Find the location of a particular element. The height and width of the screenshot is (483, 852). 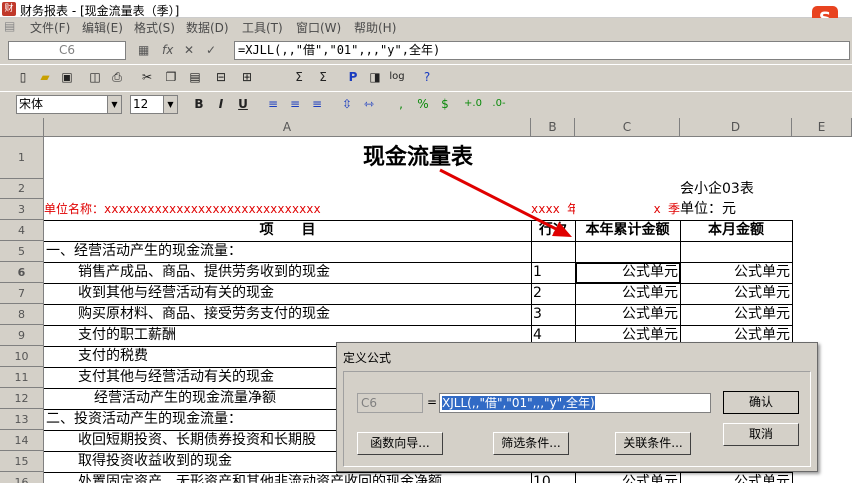

font-select: 宋体 ▼ is located at coordinates (69, 104).